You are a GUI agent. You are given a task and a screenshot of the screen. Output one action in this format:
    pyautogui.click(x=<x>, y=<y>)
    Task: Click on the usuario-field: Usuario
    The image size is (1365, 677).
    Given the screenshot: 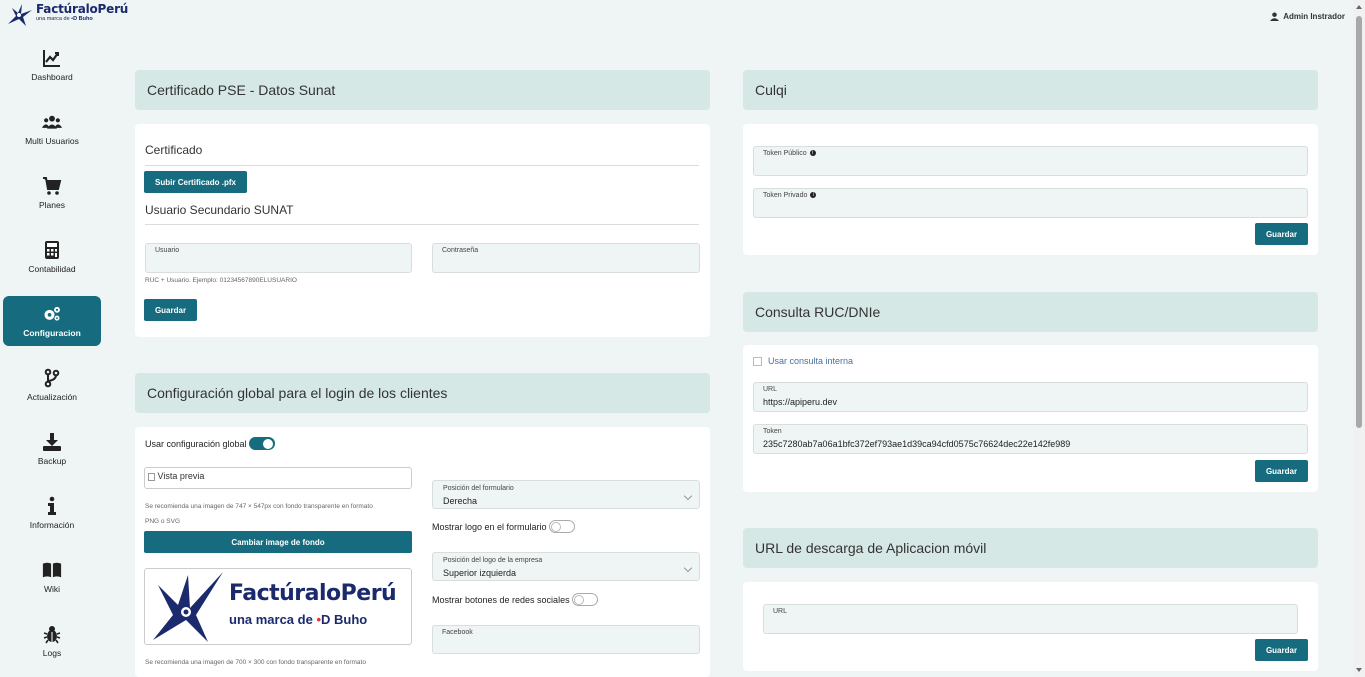 What is the action you would take?
    pyautogui.click(x=278, y=258)
    